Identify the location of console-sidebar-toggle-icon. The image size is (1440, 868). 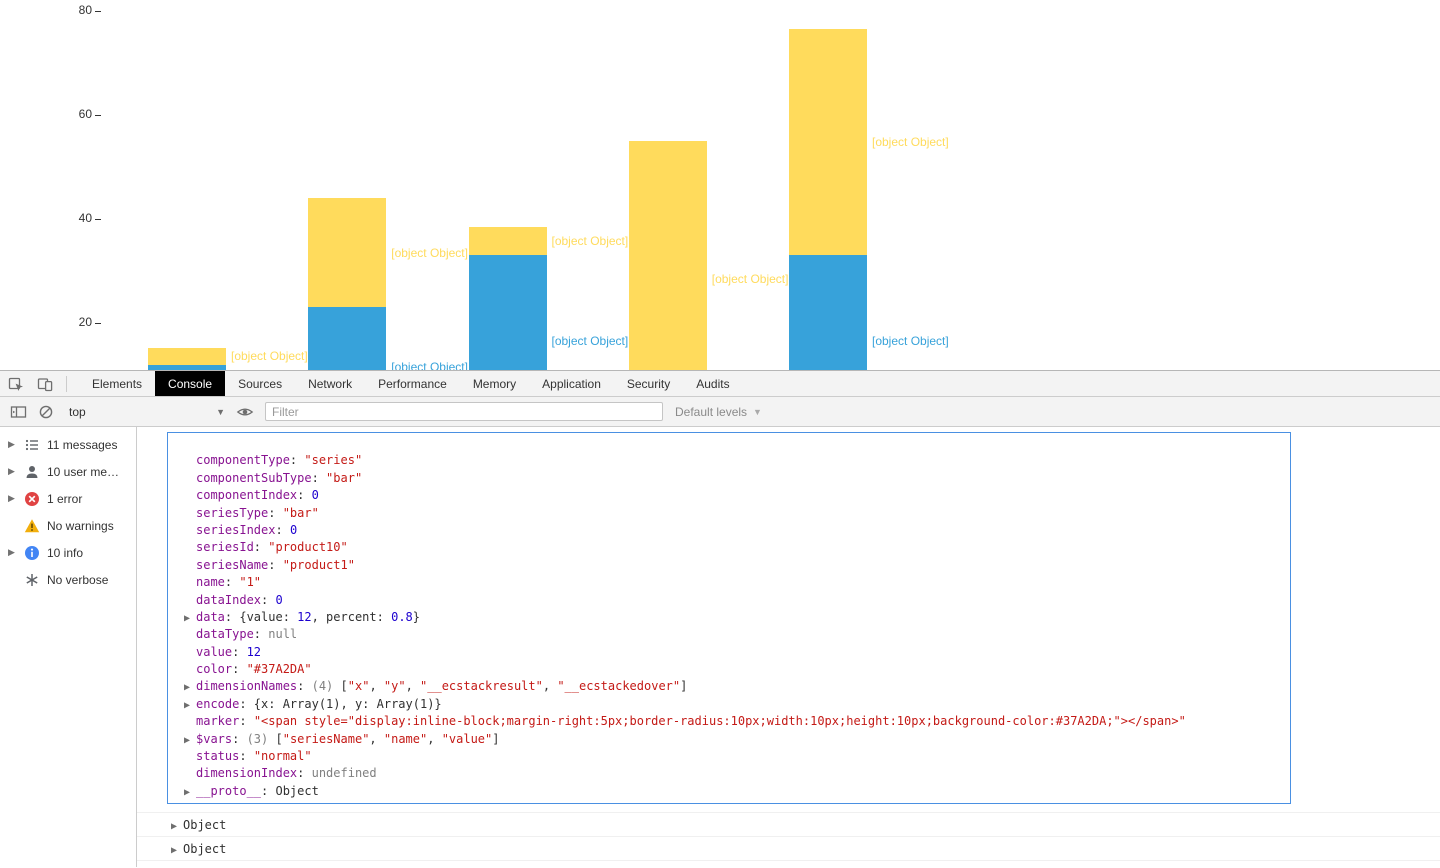
(18, 412).